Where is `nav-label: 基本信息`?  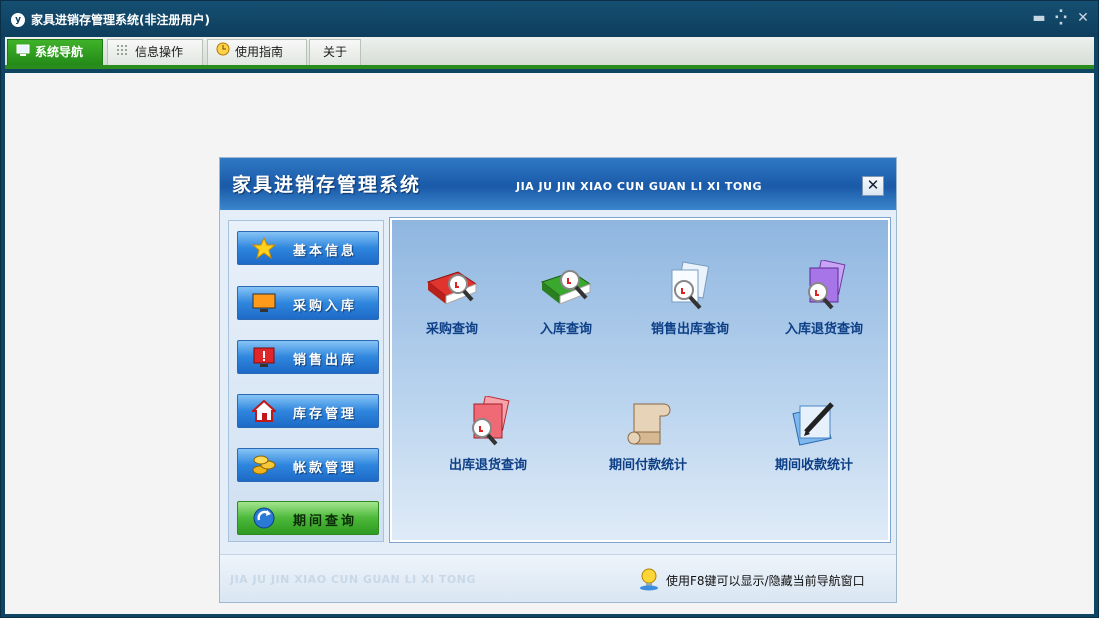 nav-label: 基本信息 is located at coordinates (325, 251).